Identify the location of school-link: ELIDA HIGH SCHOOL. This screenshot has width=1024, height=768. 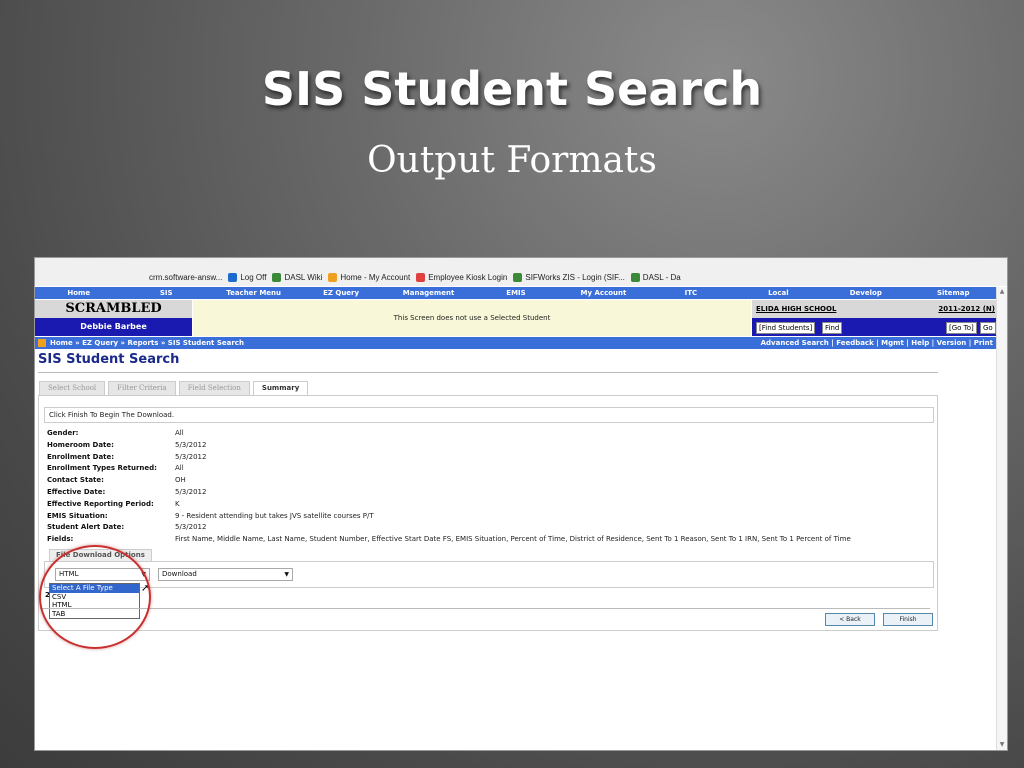
(796, 309).